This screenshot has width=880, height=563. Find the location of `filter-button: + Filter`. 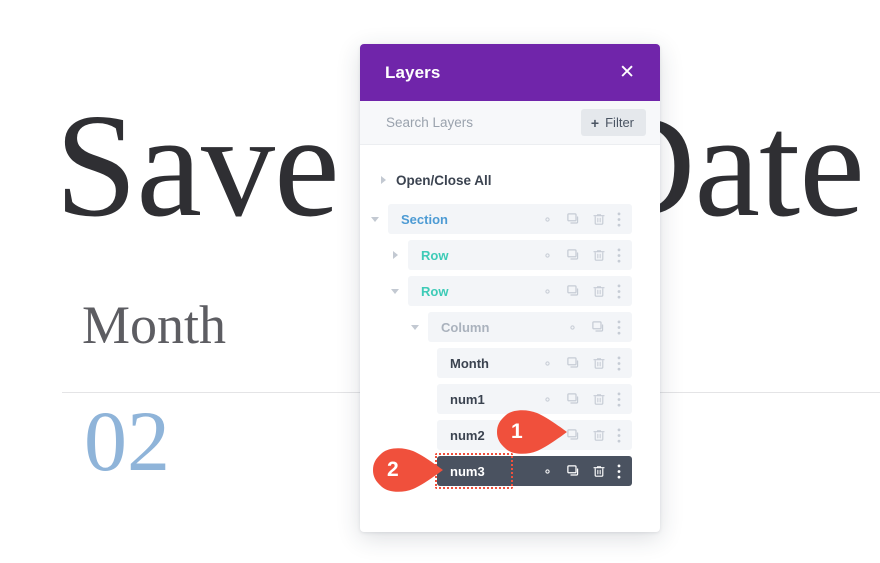

filter-button: + Filter is located at coordinates (613, 122).